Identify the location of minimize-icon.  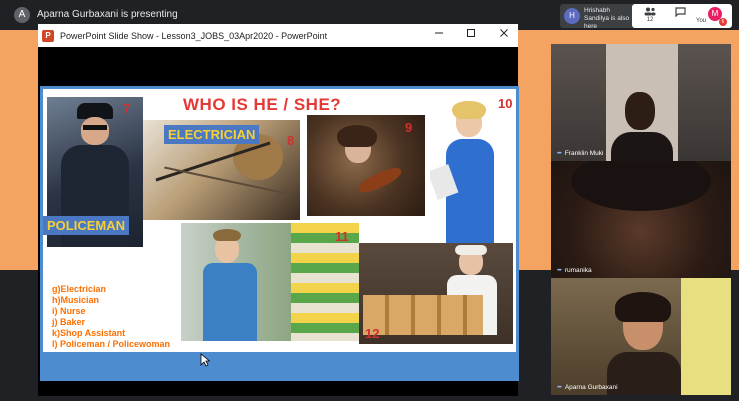
(439, 33).